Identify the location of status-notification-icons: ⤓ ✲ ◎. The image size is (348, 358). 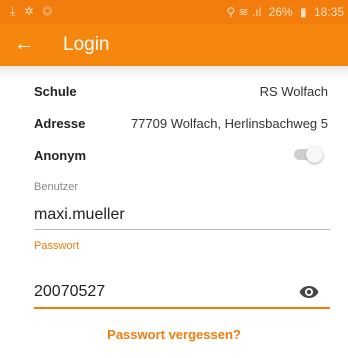
(33, 11).